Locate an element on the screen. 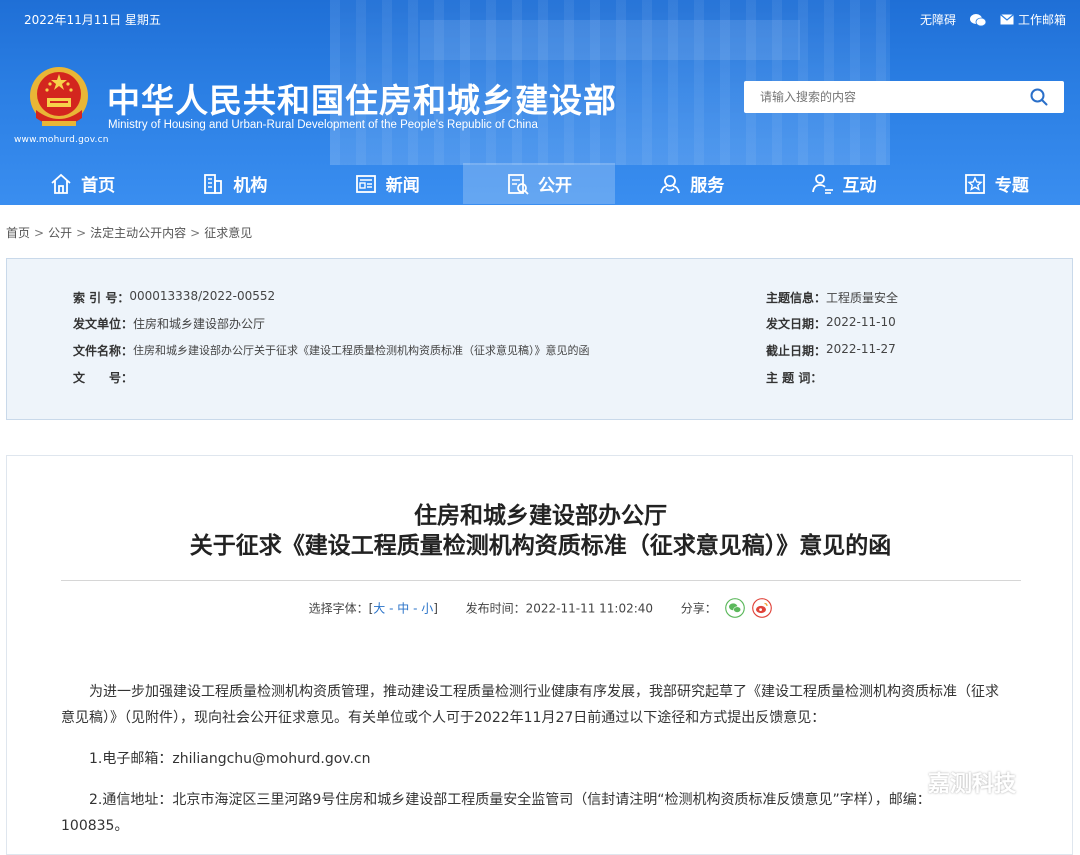  title-divider is located at coordinates (541, 580).